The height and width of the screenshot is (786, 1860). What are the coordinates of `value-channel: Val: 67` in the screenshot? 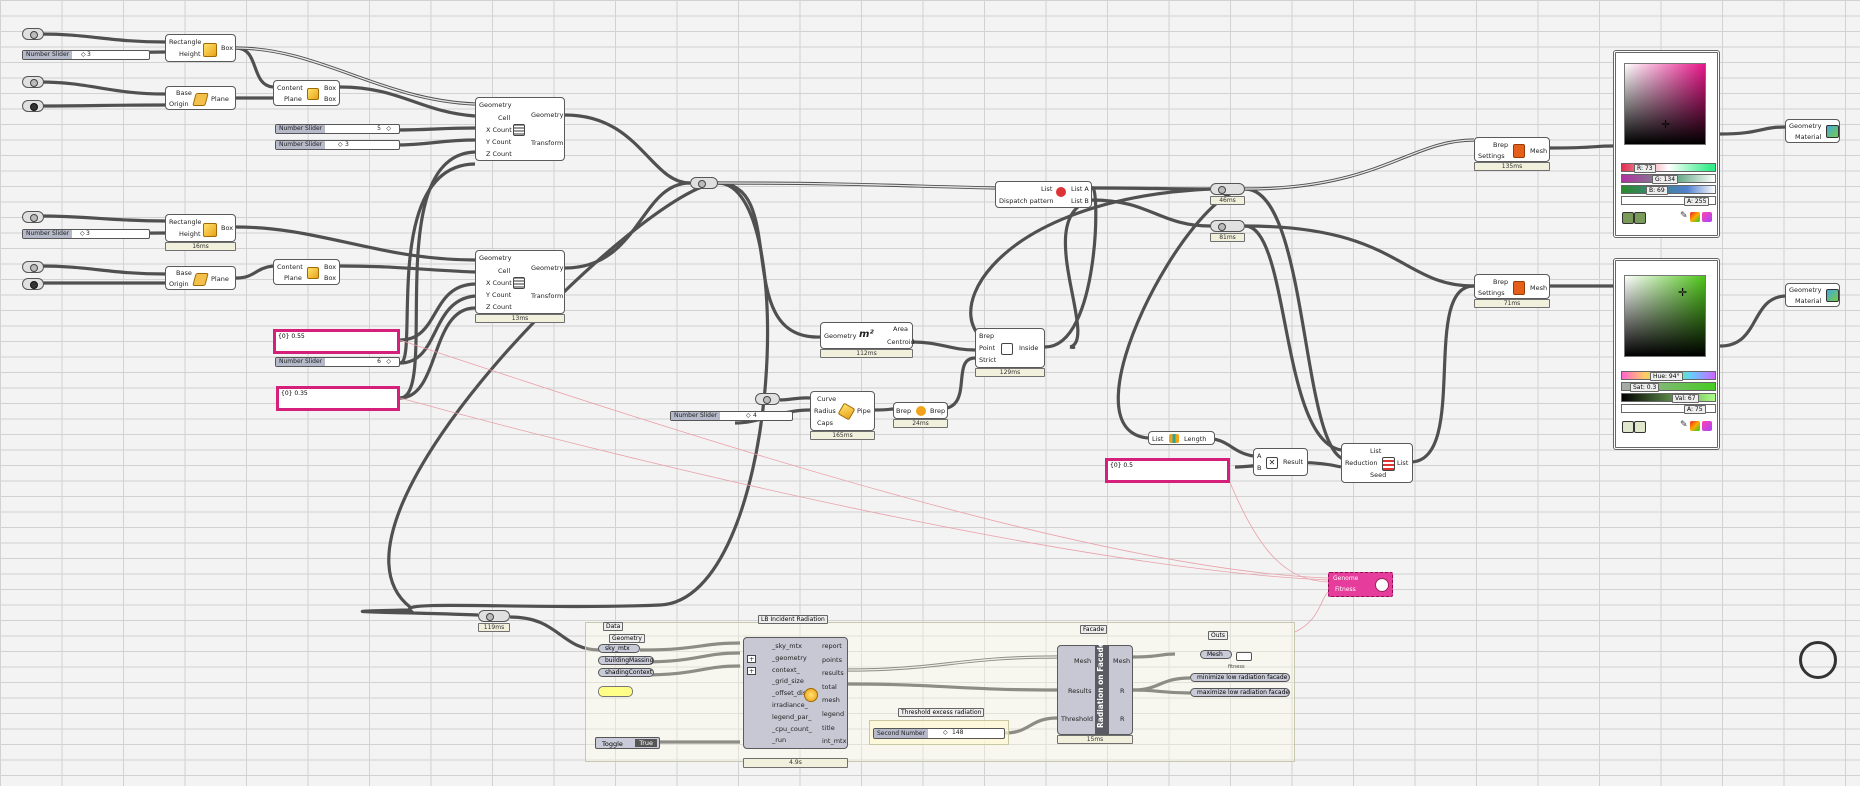 It's located at (1668, 398).